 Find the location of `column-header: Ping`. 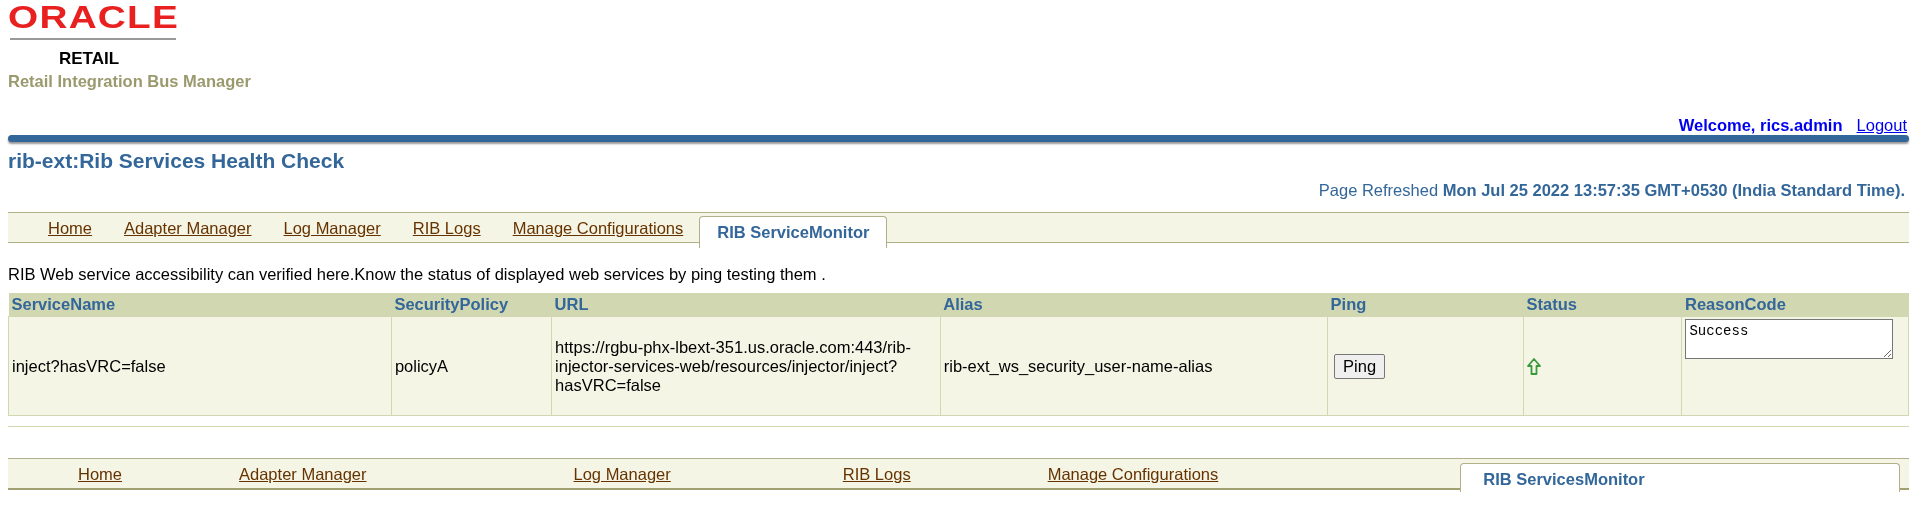

column-header: Ping is located at coordinates (1425, 305).